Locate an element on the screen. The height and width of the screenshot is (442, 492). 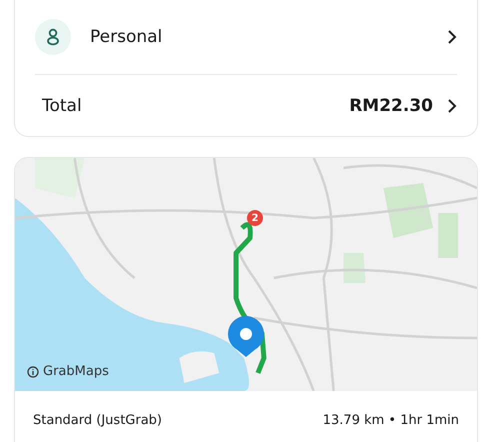
location-pin-icon is located at coordinates (246, 336).